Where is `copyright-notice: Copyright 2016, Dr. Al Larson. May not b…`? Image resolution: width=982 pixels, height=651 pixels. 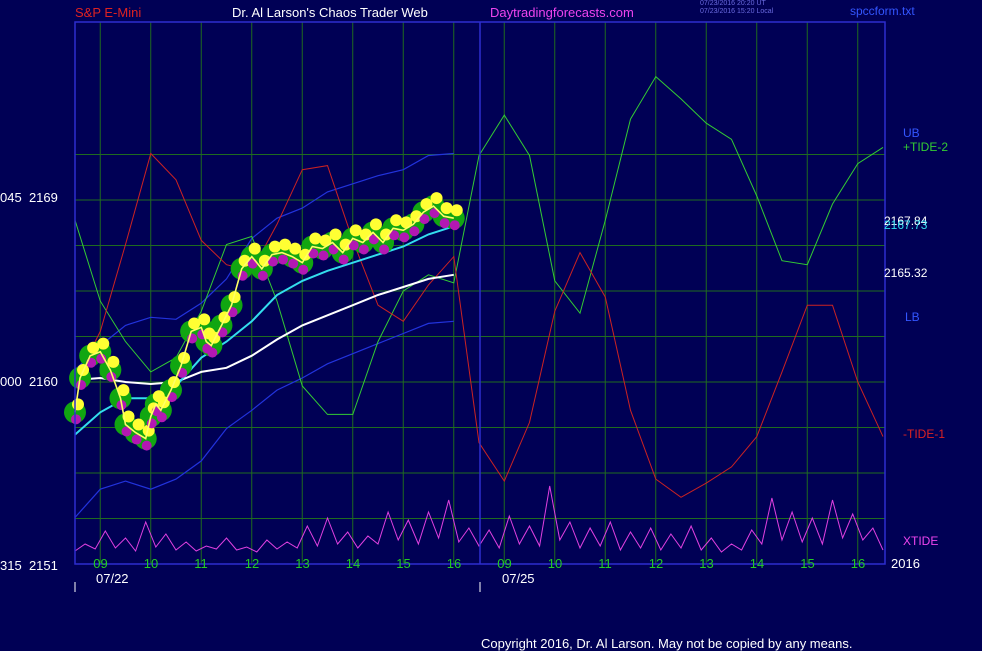
copyright-notice: Copyright 2016, Dr. Al Larson. May not b… is located at coordinates (667, 643).